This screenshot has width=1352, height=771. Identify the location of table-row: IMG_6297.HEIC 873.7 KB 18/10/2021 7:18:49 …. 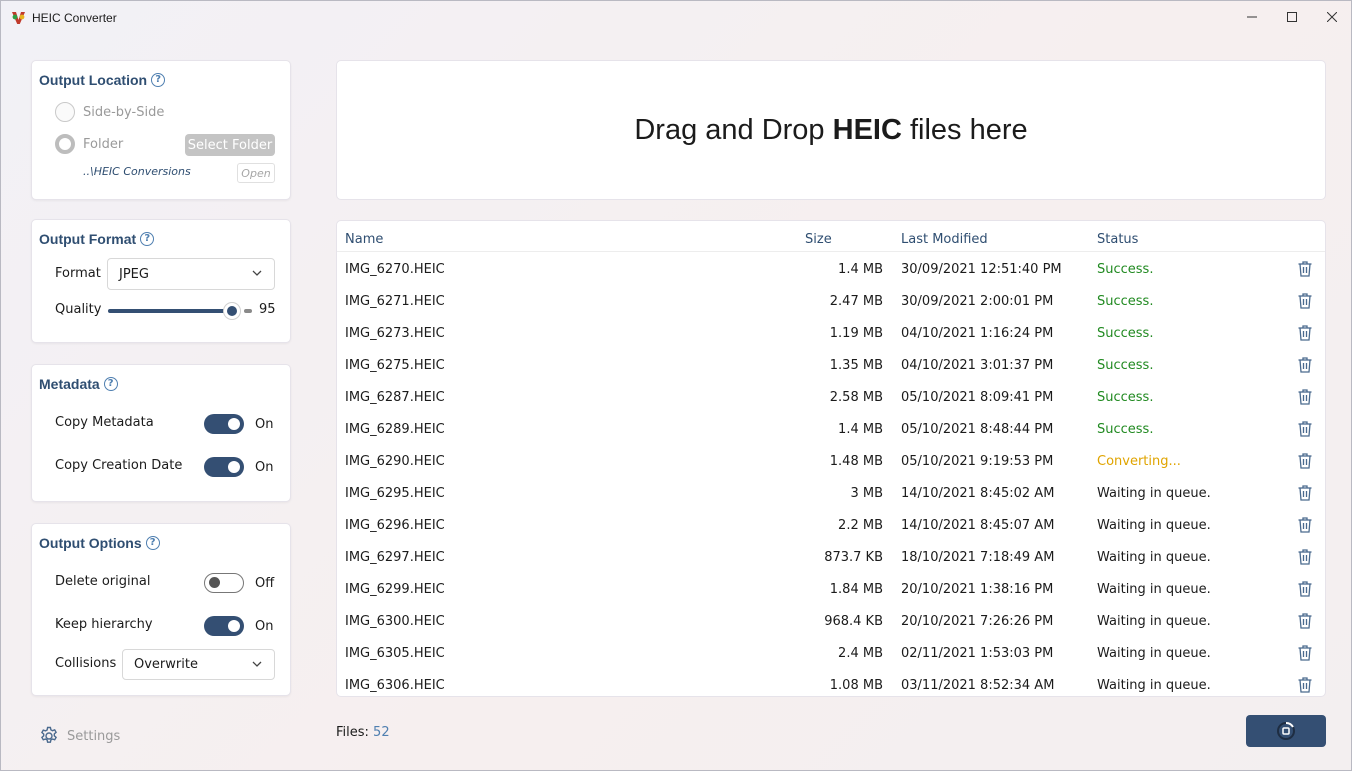
(831, 558).